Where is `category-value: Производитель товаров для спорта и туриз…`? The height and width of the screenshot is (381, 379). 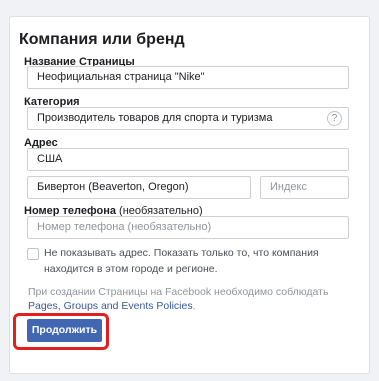
category-value: Производитель товаров для спорта и туриз… is located at coordinates (155, 118).